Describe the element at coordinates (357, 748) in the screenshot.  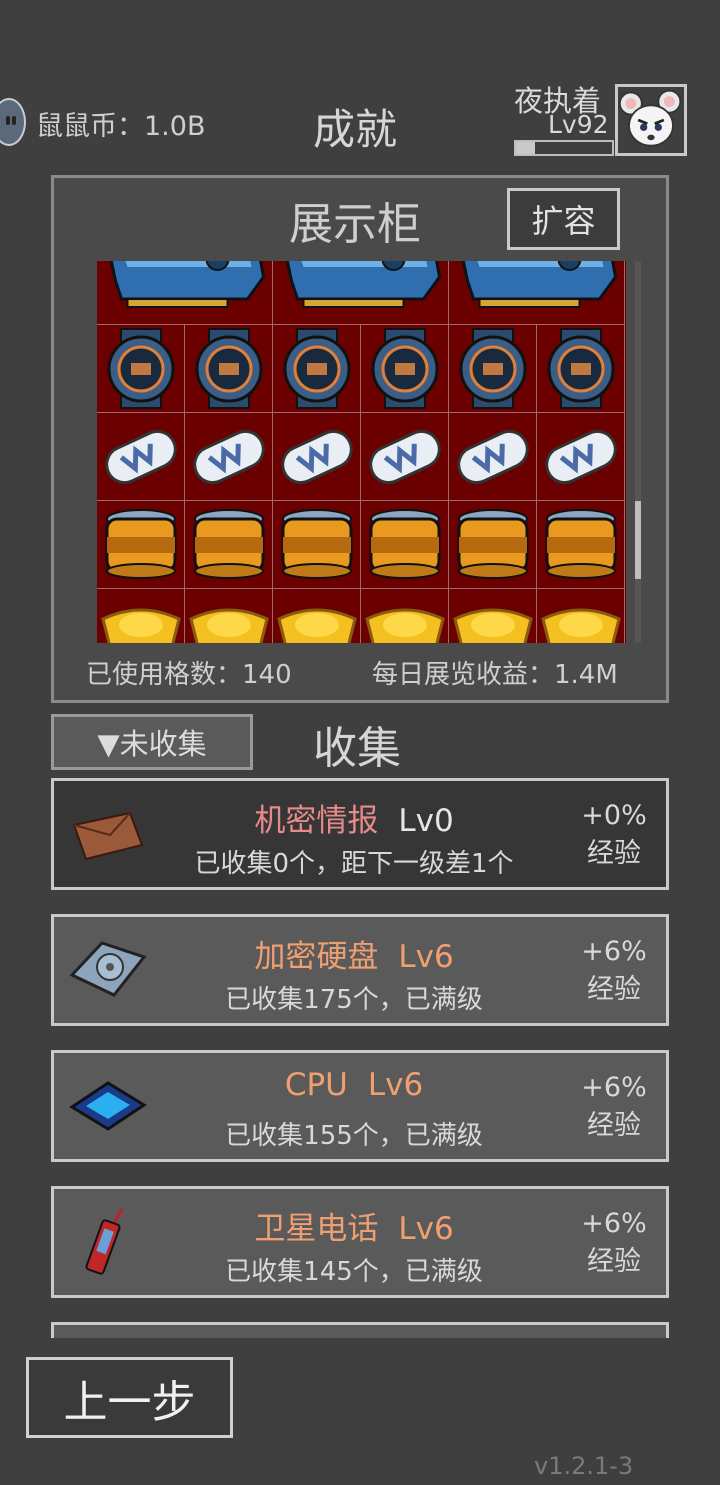
I see `collection-title: 收集` at that location.